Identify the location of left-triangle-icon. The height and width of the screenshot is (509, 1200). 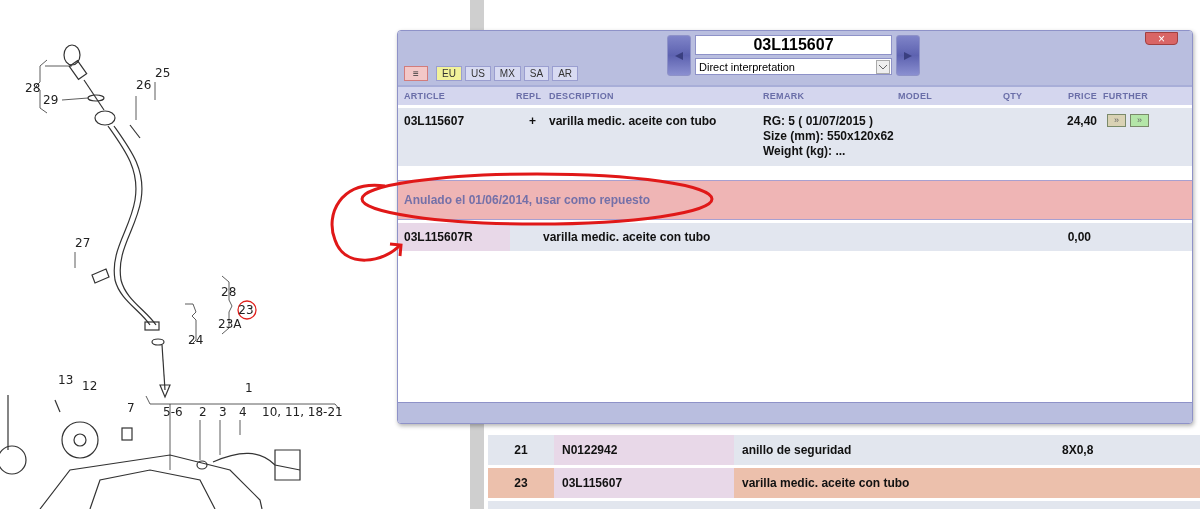
(679, 55).